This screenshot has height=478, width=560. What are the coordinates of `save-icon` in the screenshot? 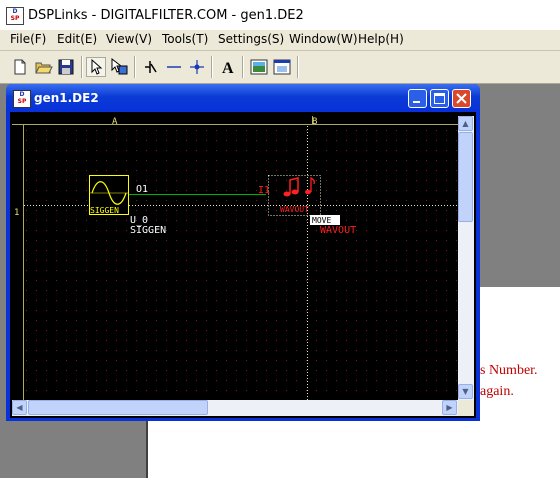 It's located at (66, 67).